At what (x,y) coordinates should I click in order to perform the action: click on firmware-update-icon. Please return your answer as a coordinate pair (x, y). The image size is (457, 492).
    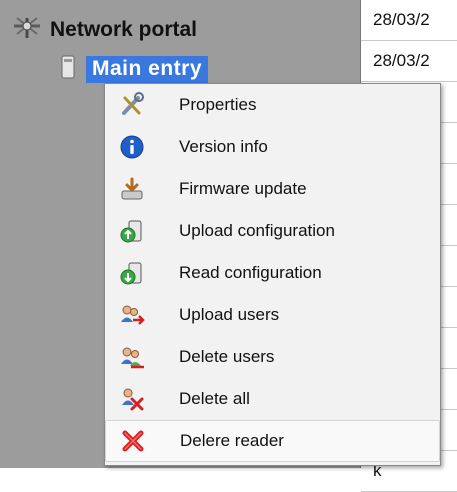
    Looking at the image, I should click on (132, 189).